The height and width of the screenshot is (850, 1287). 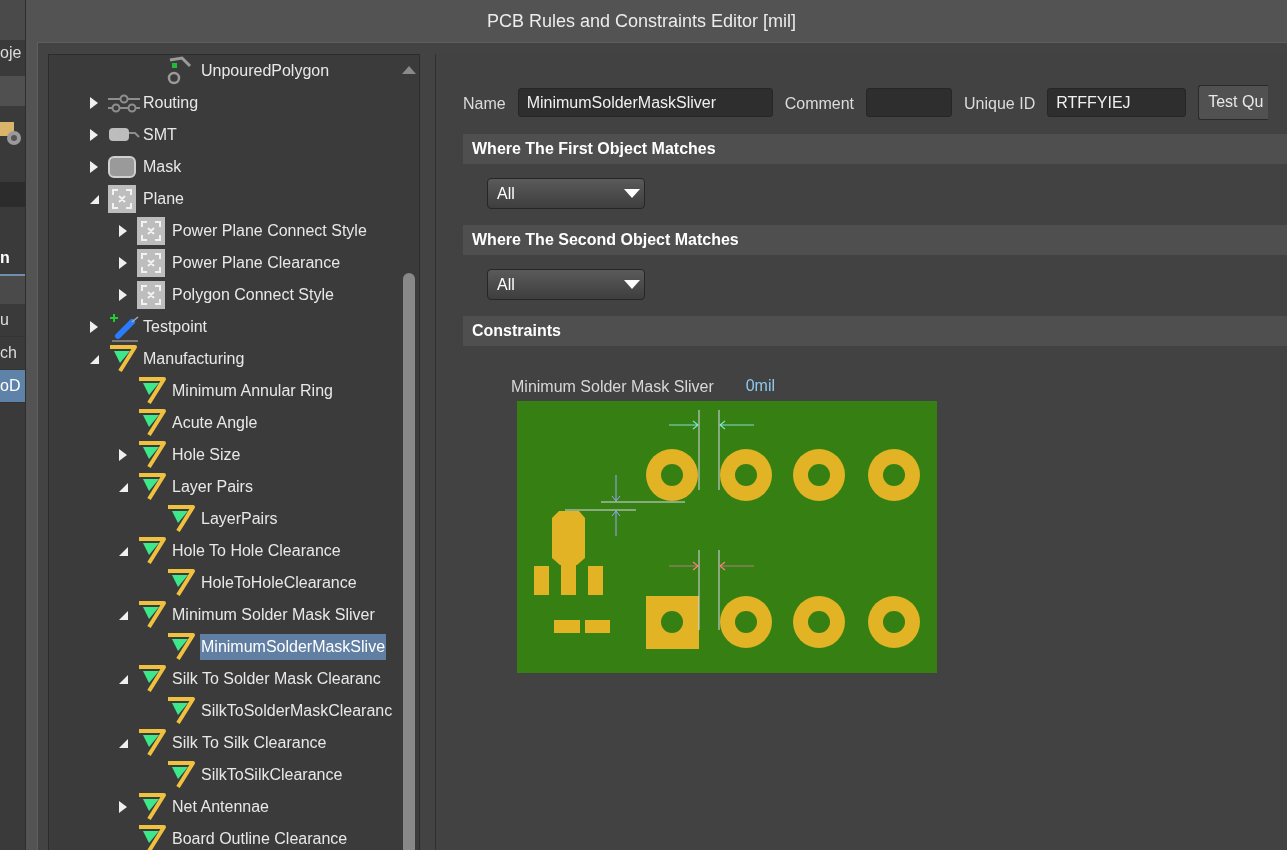 I want to click on panel-list-item: oD, so click(x=12, y=386).